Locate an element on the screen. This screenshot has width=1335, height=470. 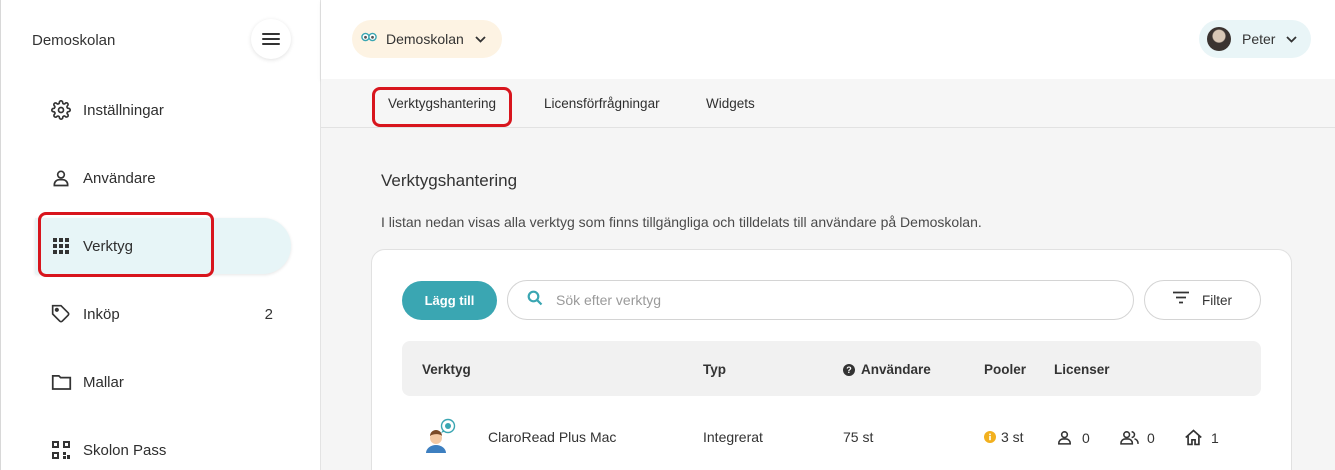
sidebar-item-label: Inköp is located at coordinates (101, 314).